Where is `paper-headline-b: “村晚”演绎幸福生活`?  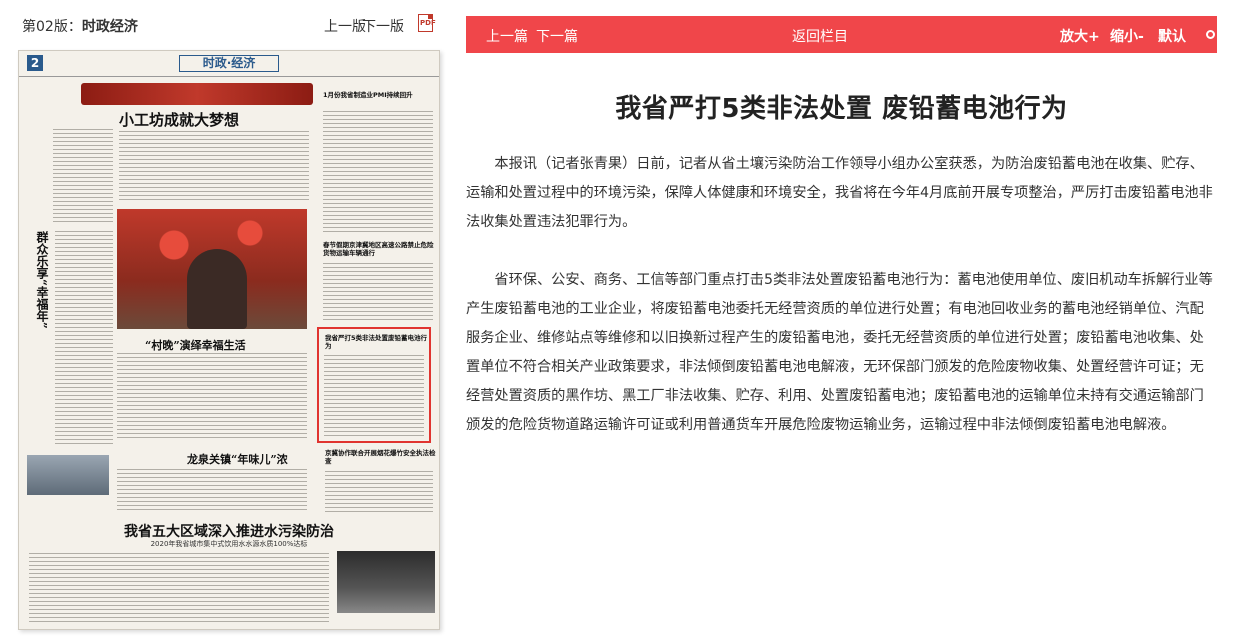 paper-headline-b: “村晚”演绎幸福生活 is located at coordinates (195, 345).